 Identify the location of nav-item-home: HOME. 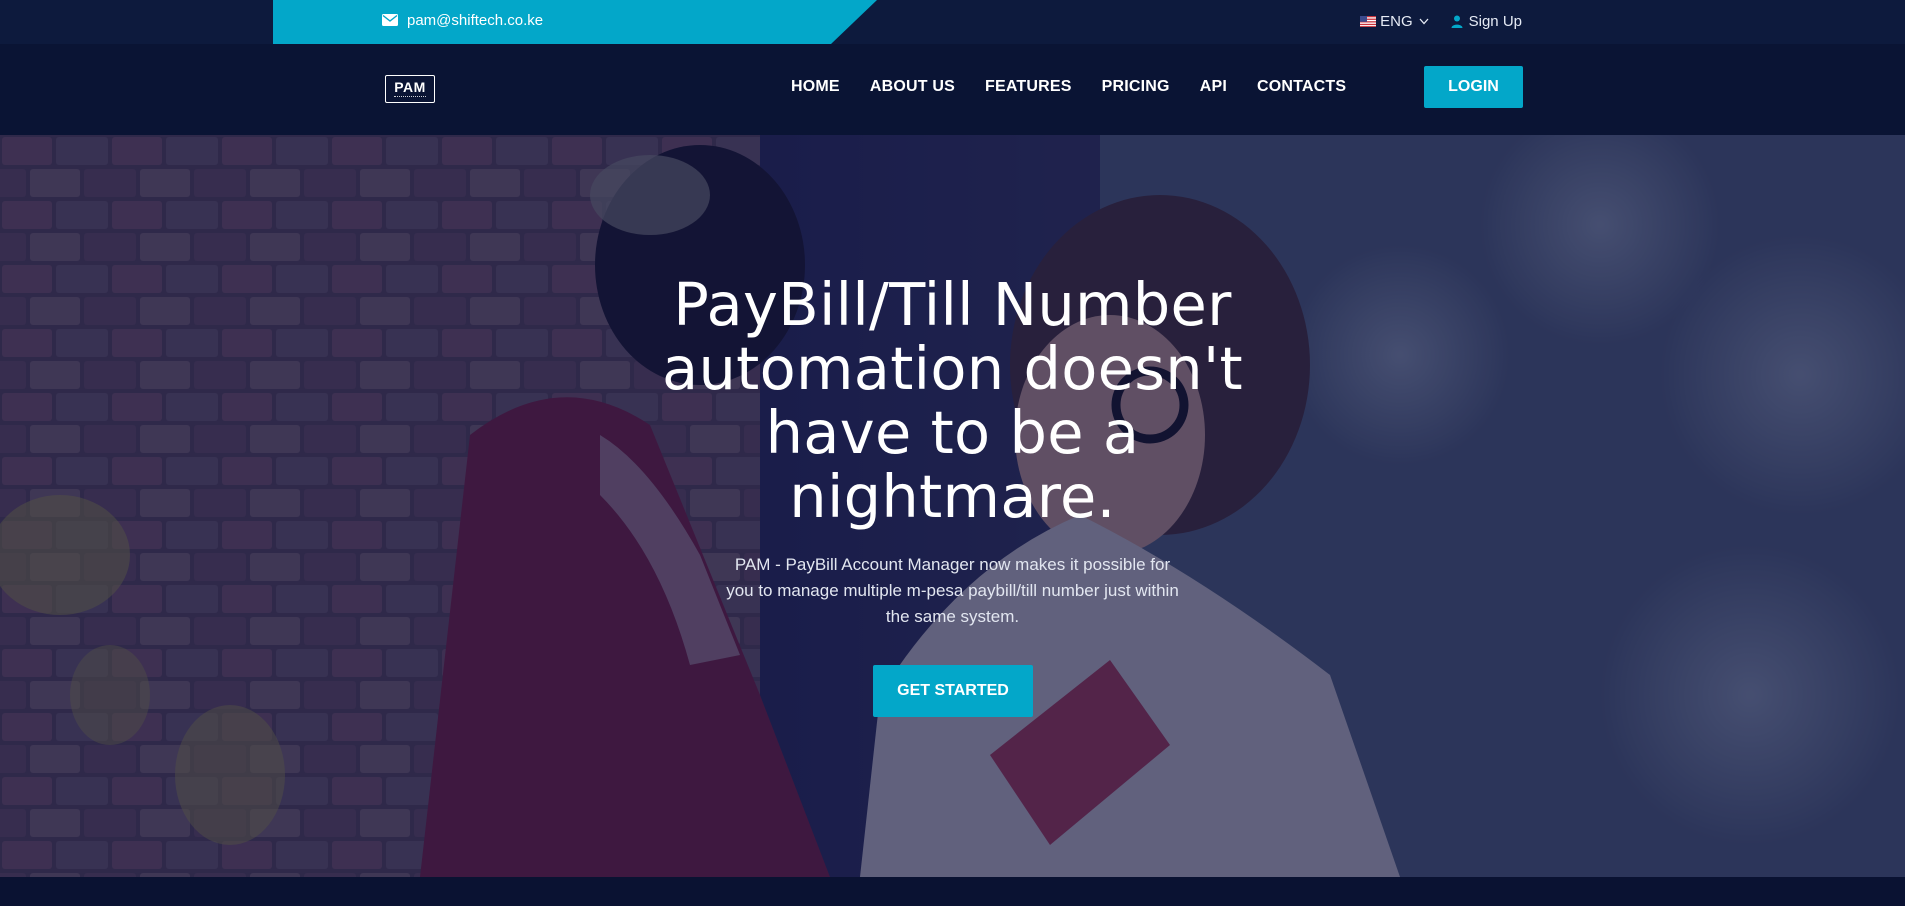
(815, 87).